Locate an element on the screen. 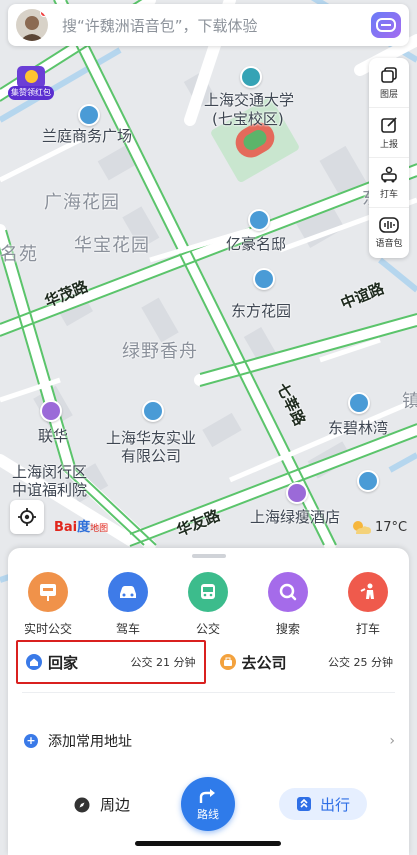 This screenshot has height=855, width=417. weather-widget: 17°C is located at coordinates (378, 527).